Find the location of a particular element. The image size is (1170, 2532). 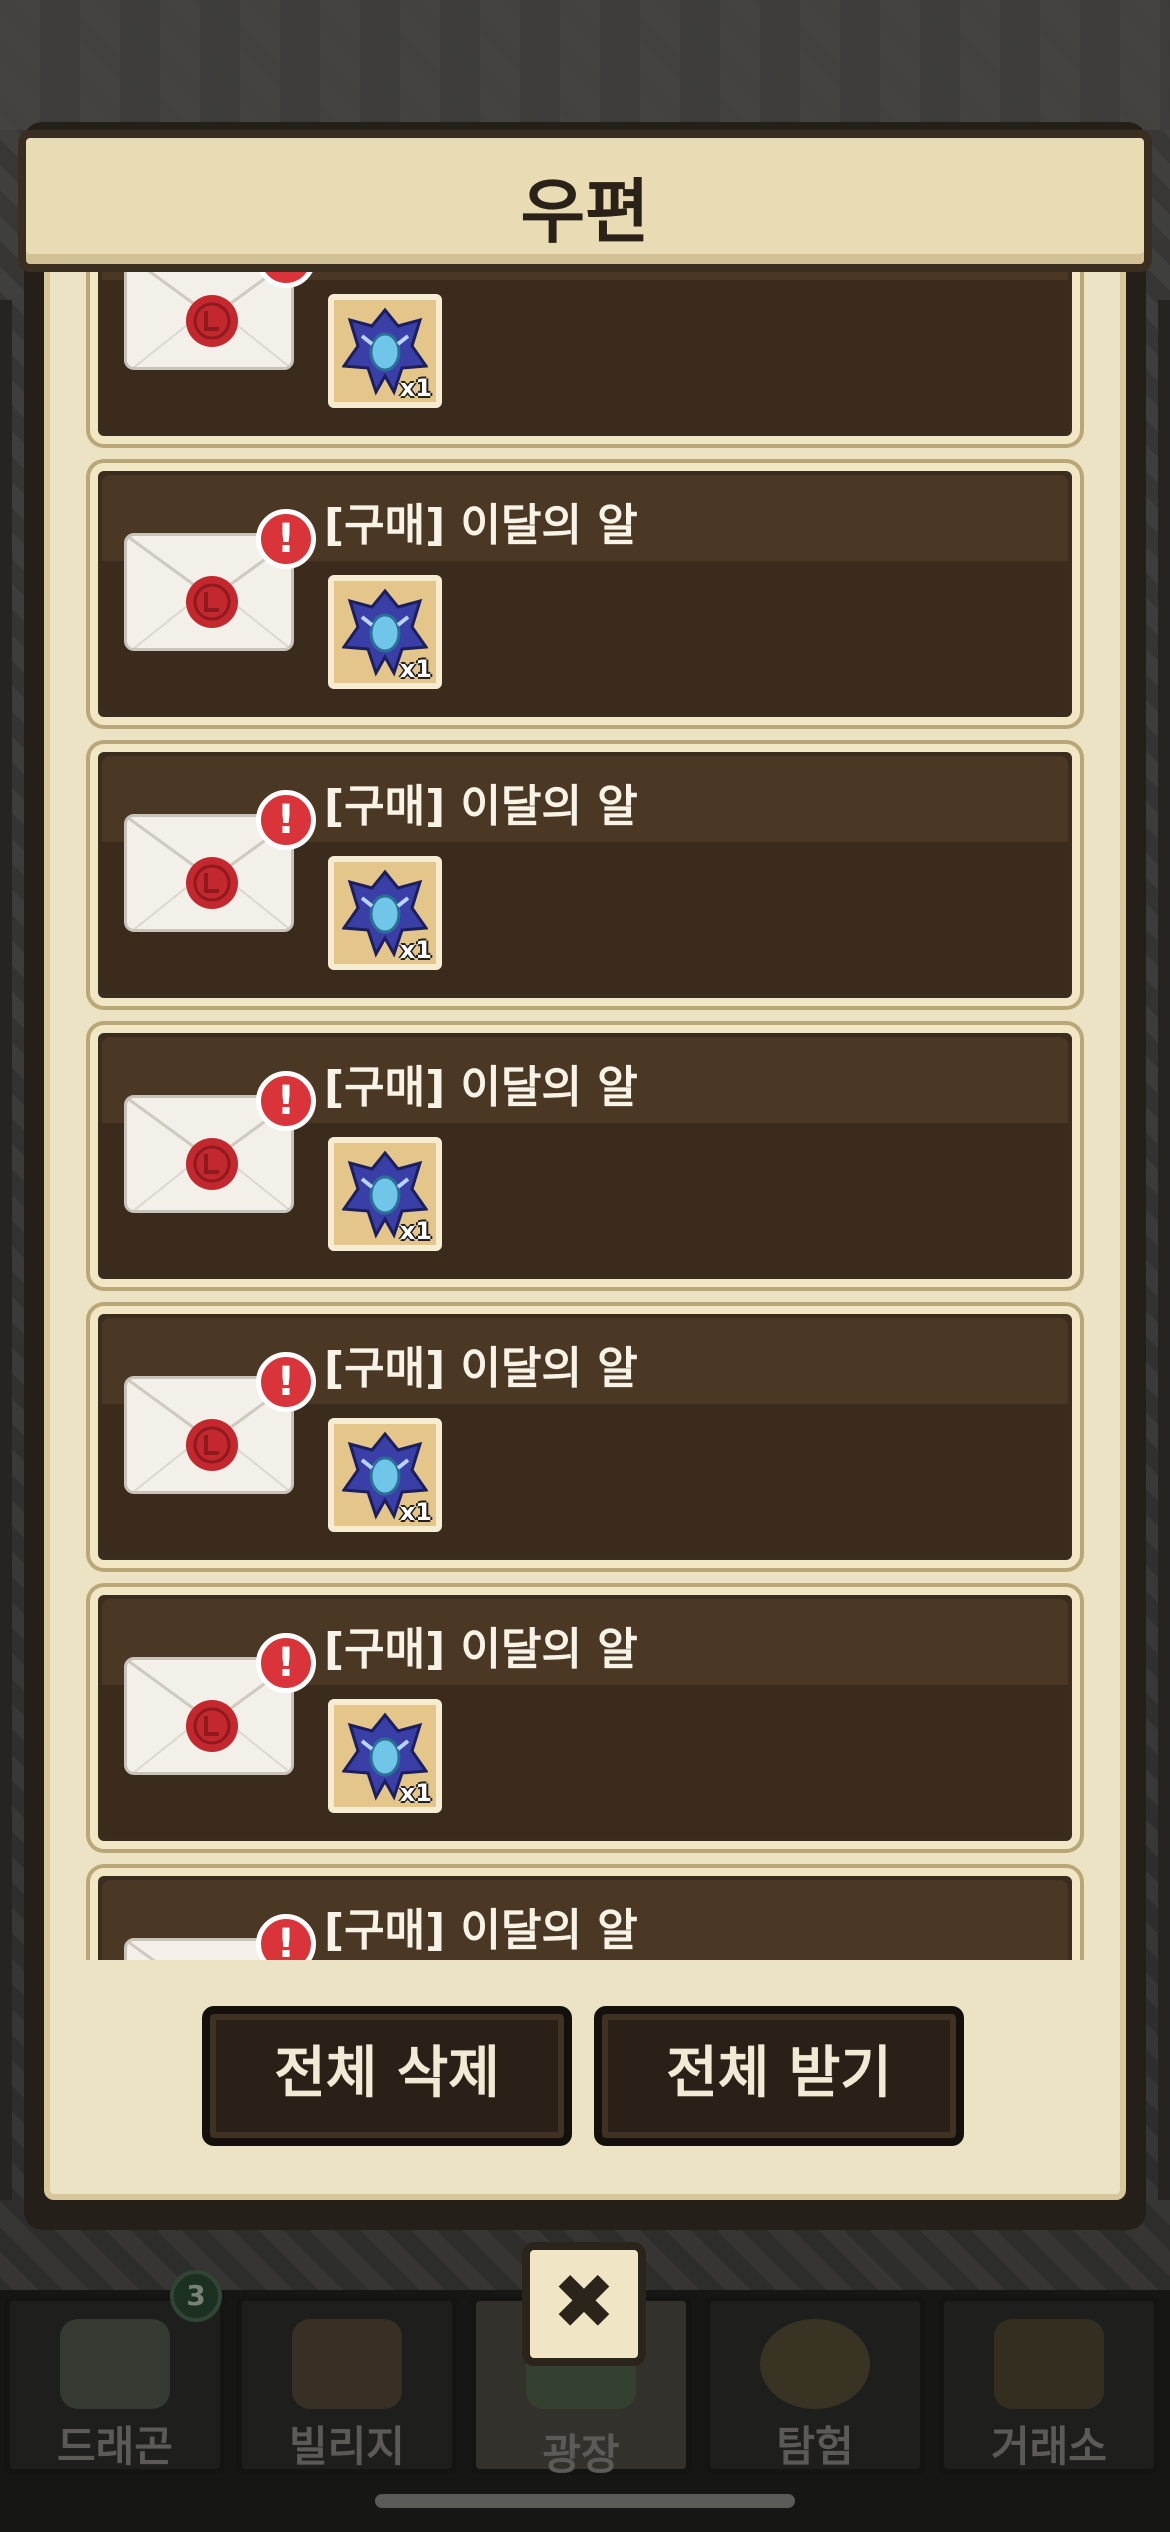

delete-all-button: 전체 삭제 is located at coordinates (387, 2076).